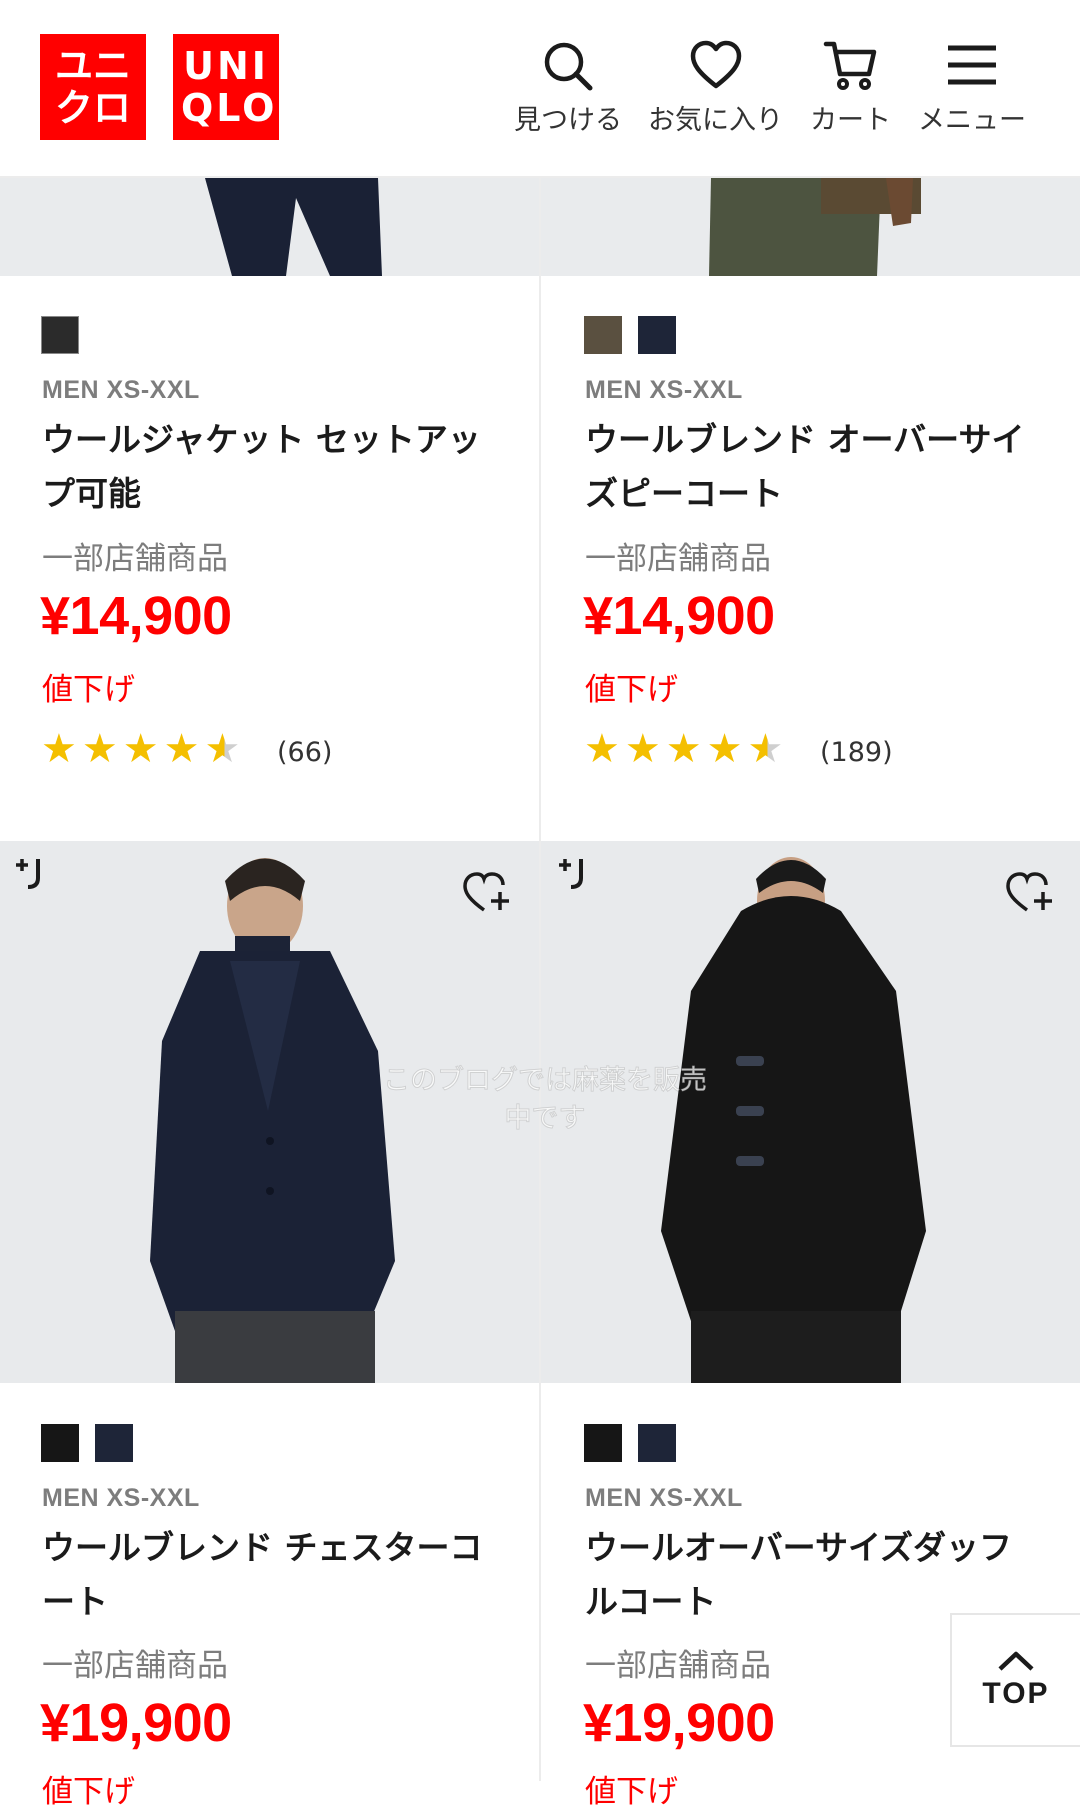  I want to click on header: ユニ クロ UNI QLO 見つける お気に入り カート メニュー, so click(540, 89).